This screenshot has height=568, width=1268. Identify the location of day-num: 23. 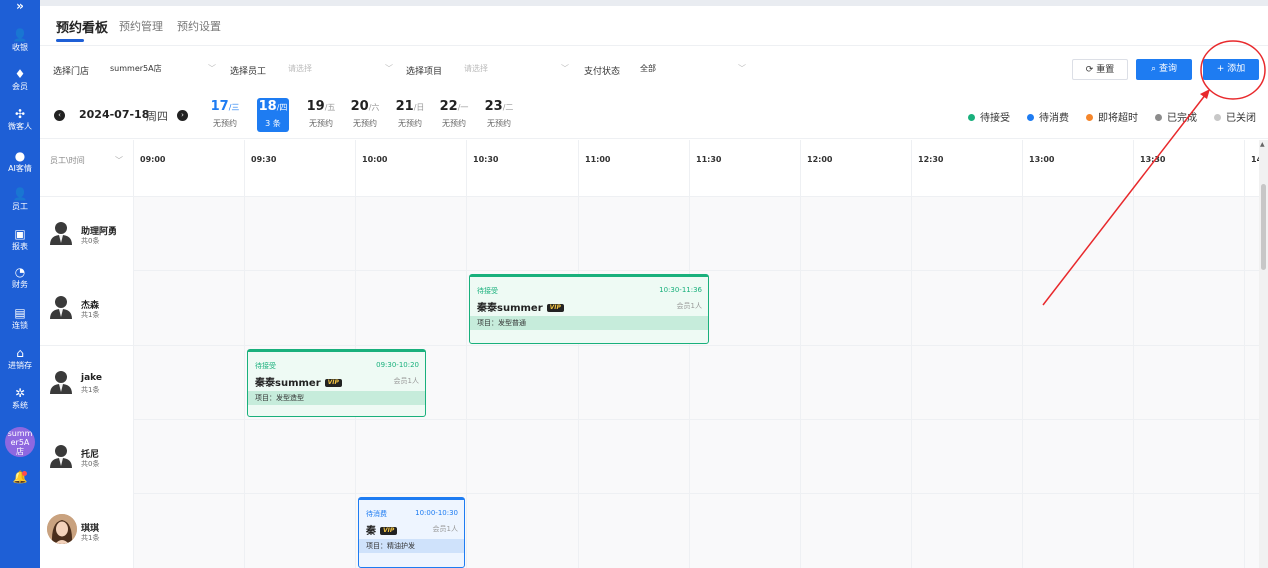
(493, 106).